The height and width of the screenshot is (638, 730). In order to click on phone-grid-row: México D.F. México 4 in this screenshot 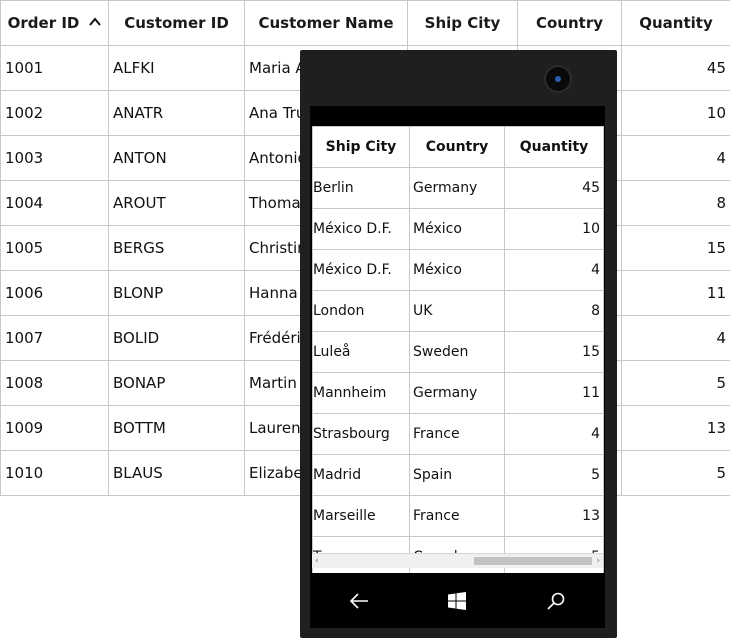, I will do `click(458, 270)`.